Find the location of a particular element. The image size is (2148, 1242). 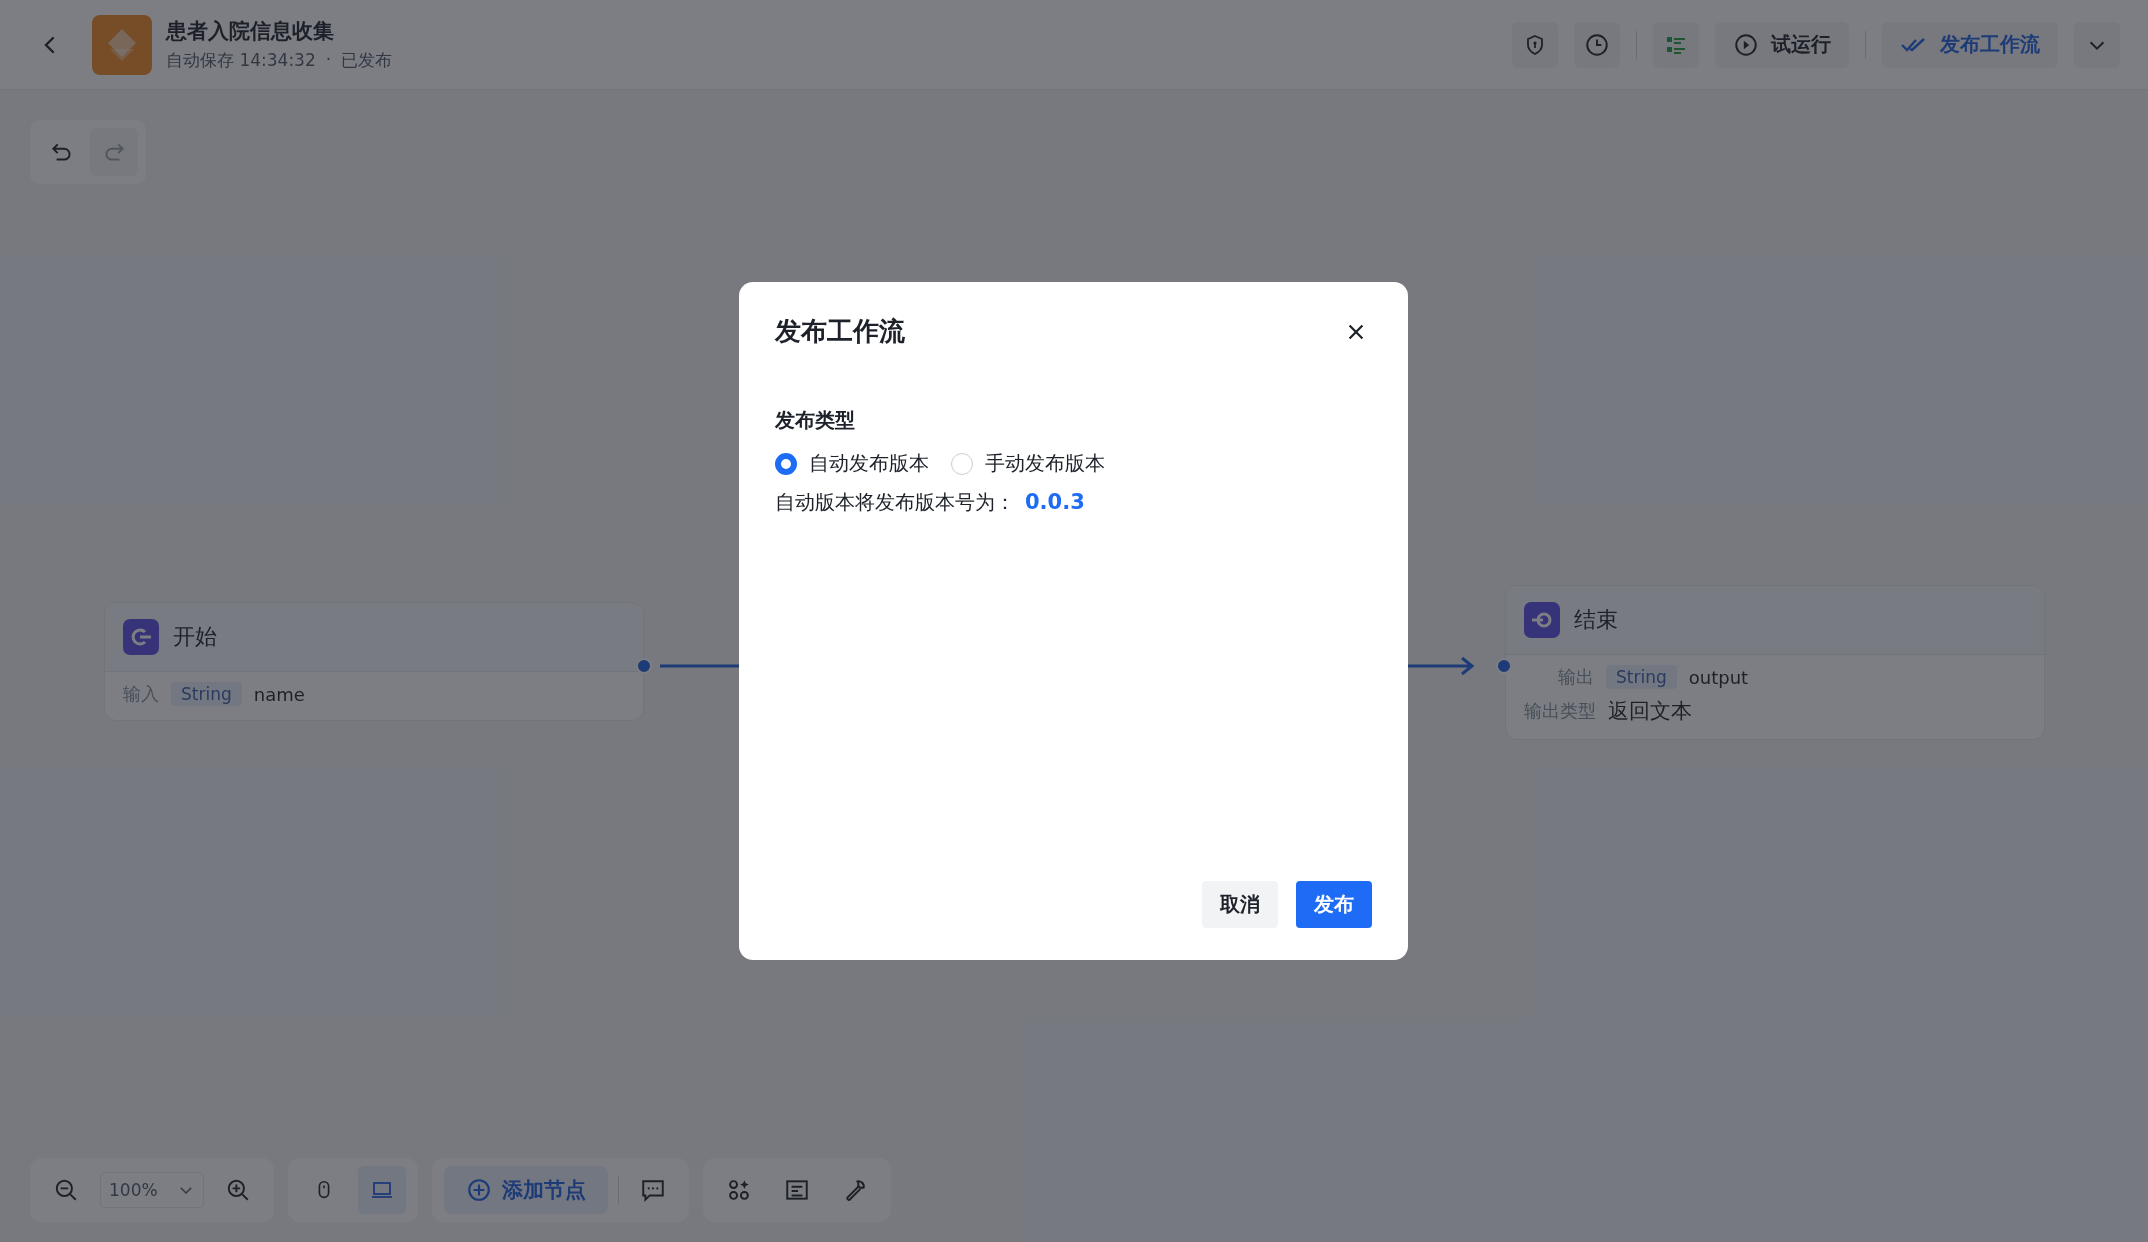

publish-button: 发布 is located at coordinates (1334, 904).